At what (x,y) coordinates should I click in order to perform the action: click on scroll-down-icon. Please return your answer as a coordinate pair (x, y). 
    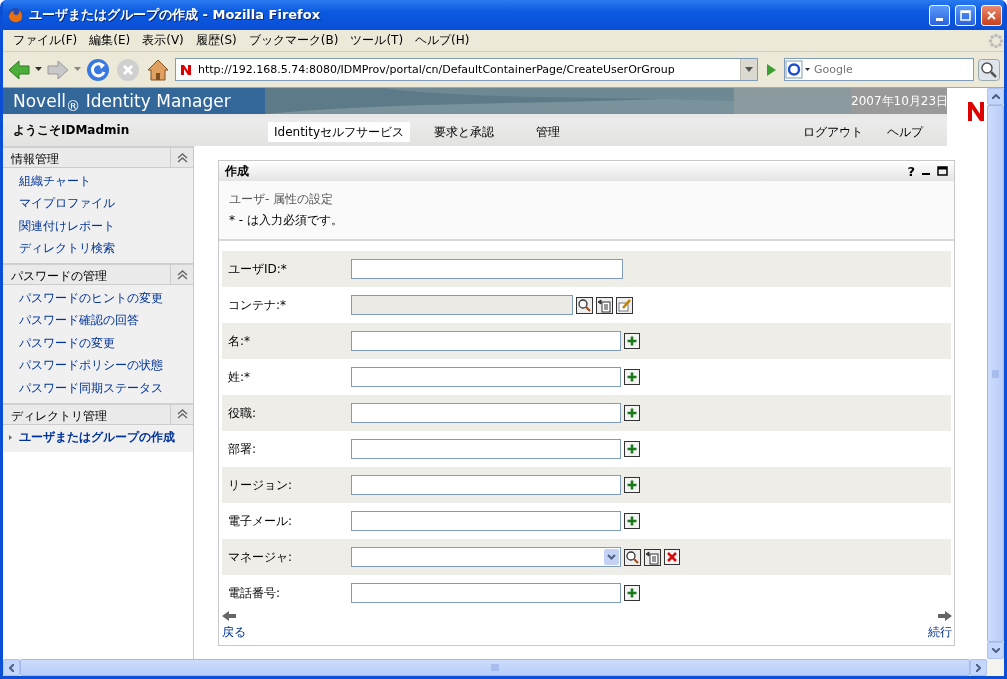
    Looking at the image, I should click on (995, 650).